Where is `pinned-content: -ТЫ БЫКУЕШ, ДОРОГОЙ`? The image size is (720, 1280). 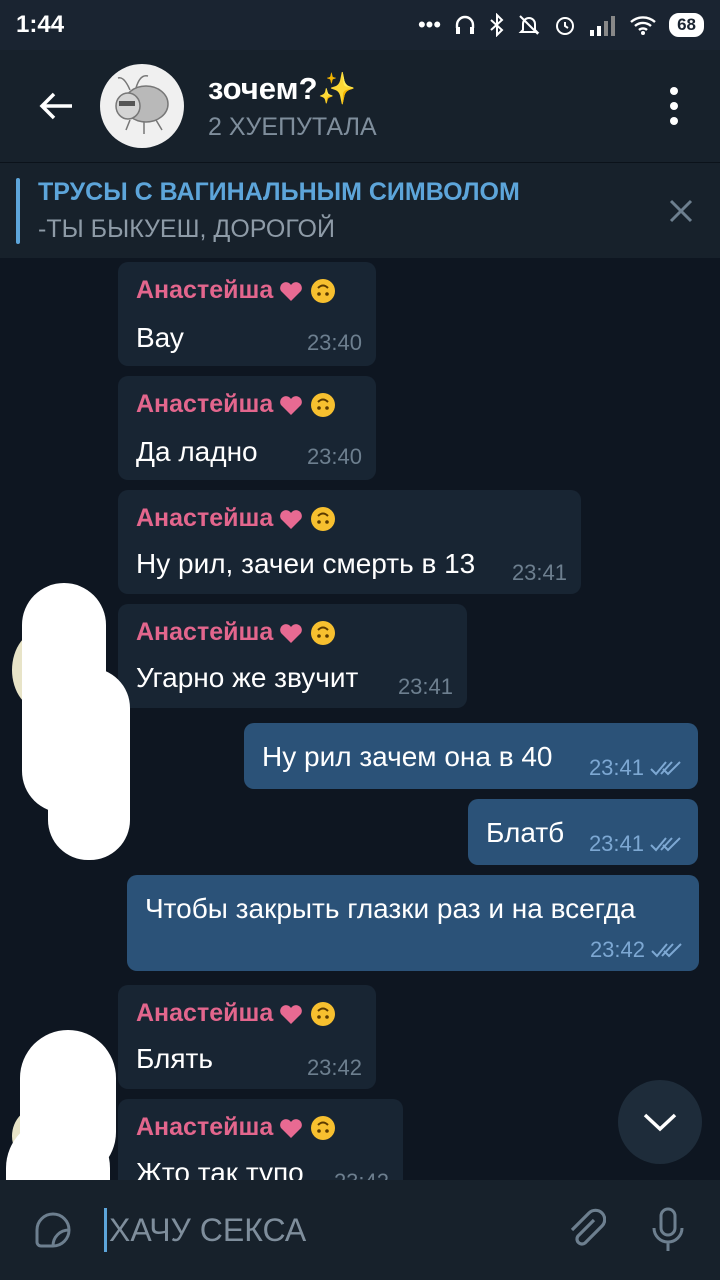 pinned-content: -ТЫ БЫКУЕШ, ДОРОГОЙ is located at coordinates (186, 228).